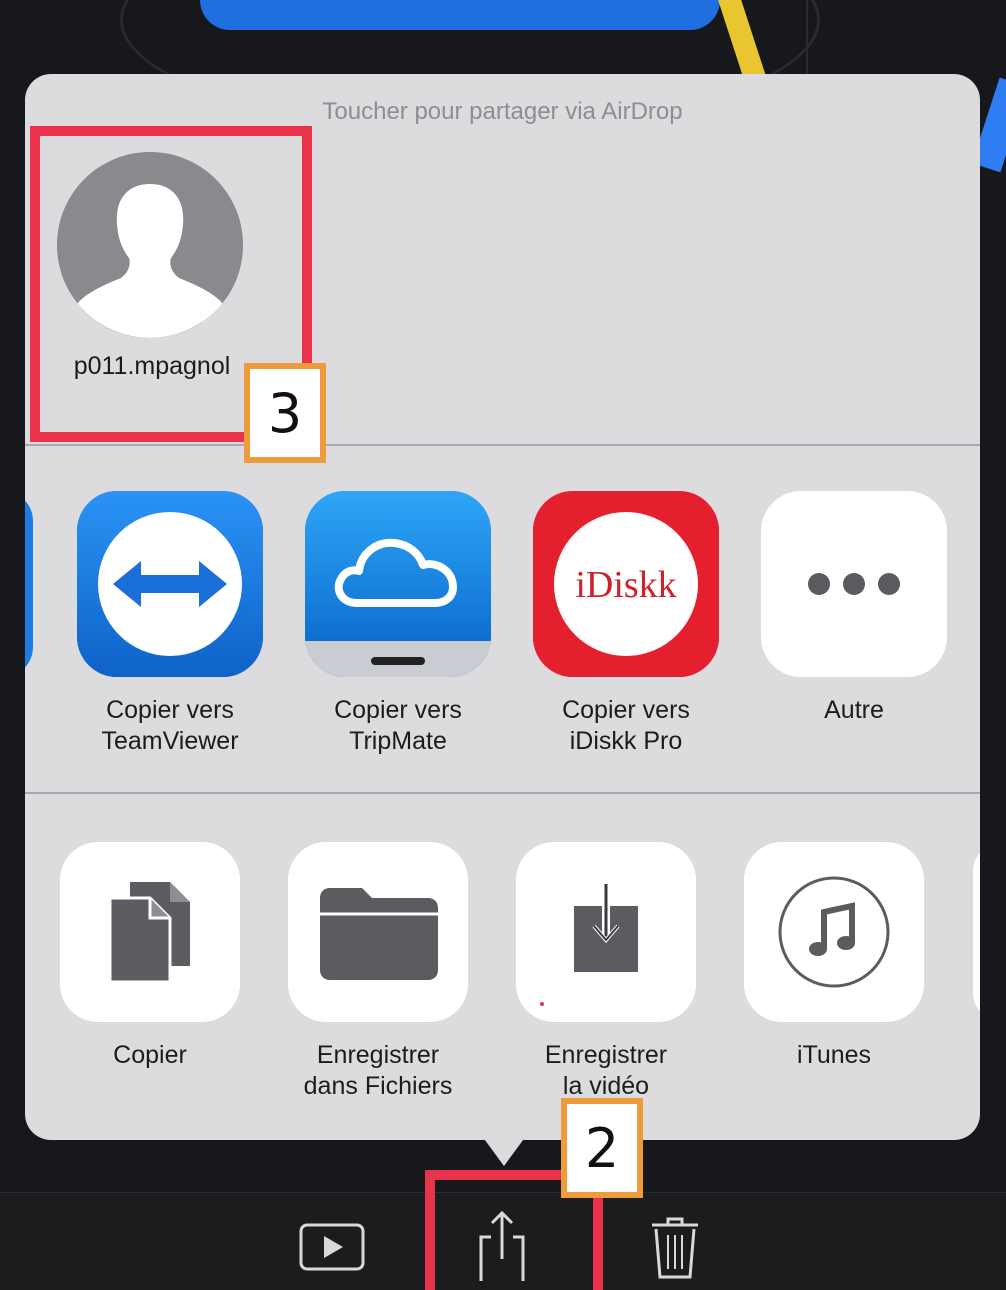 The image size is (1006, 1290). I want to click on action-save-video: Enregistrer la vidéo, so click(606, 972).